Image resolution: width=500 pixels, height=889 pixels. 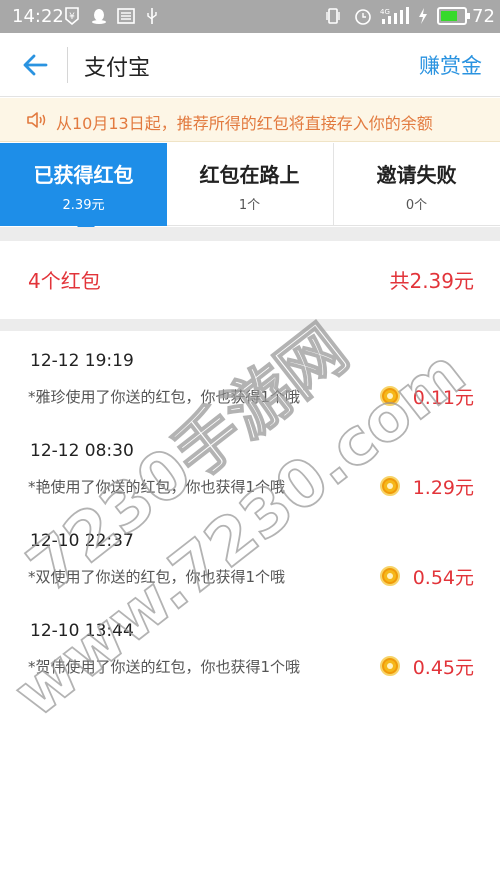 What do you see at coordinates (250, 65) in the screenshot?
I see `app-header: 支付宝 赚赏金` at bounding box center [250, 65].